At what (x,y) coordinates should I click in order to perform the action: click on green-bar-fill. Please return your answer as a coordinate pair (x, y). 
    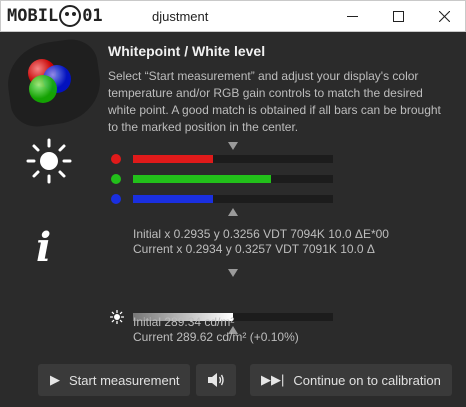
    Looking at the image, I should click on (202, 179).